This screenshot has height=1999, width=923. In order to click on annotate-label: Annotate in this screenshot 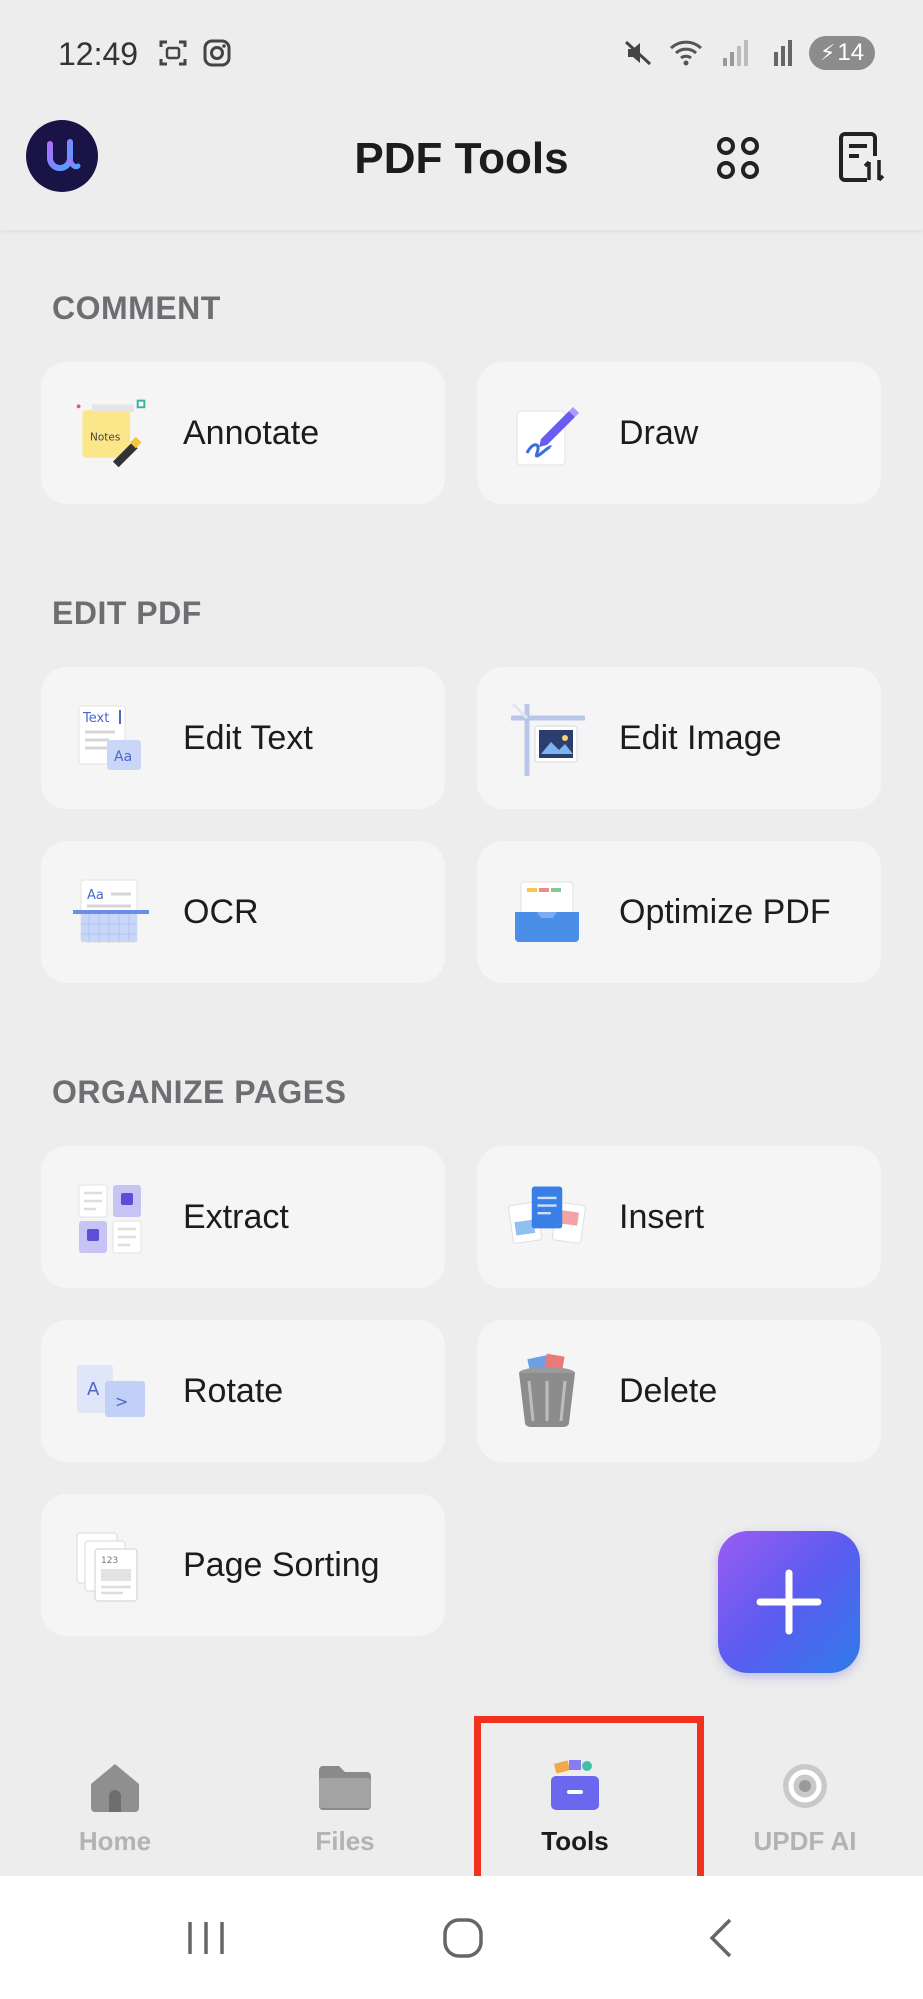, I will do `click(251, 432)`.